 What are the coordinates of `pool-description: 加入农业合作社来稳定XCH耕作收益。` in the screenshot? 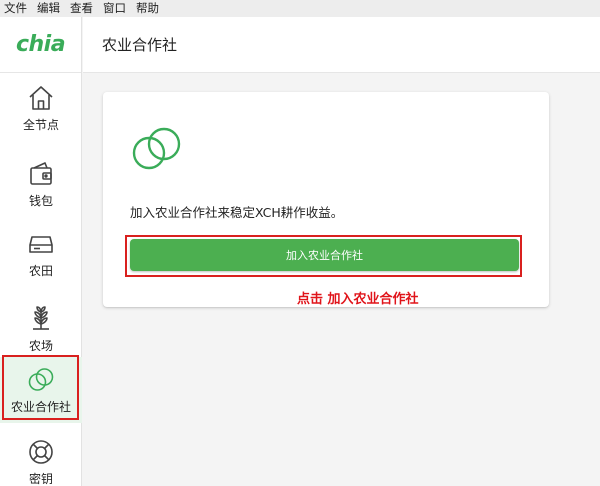 It's located at (237, 212).